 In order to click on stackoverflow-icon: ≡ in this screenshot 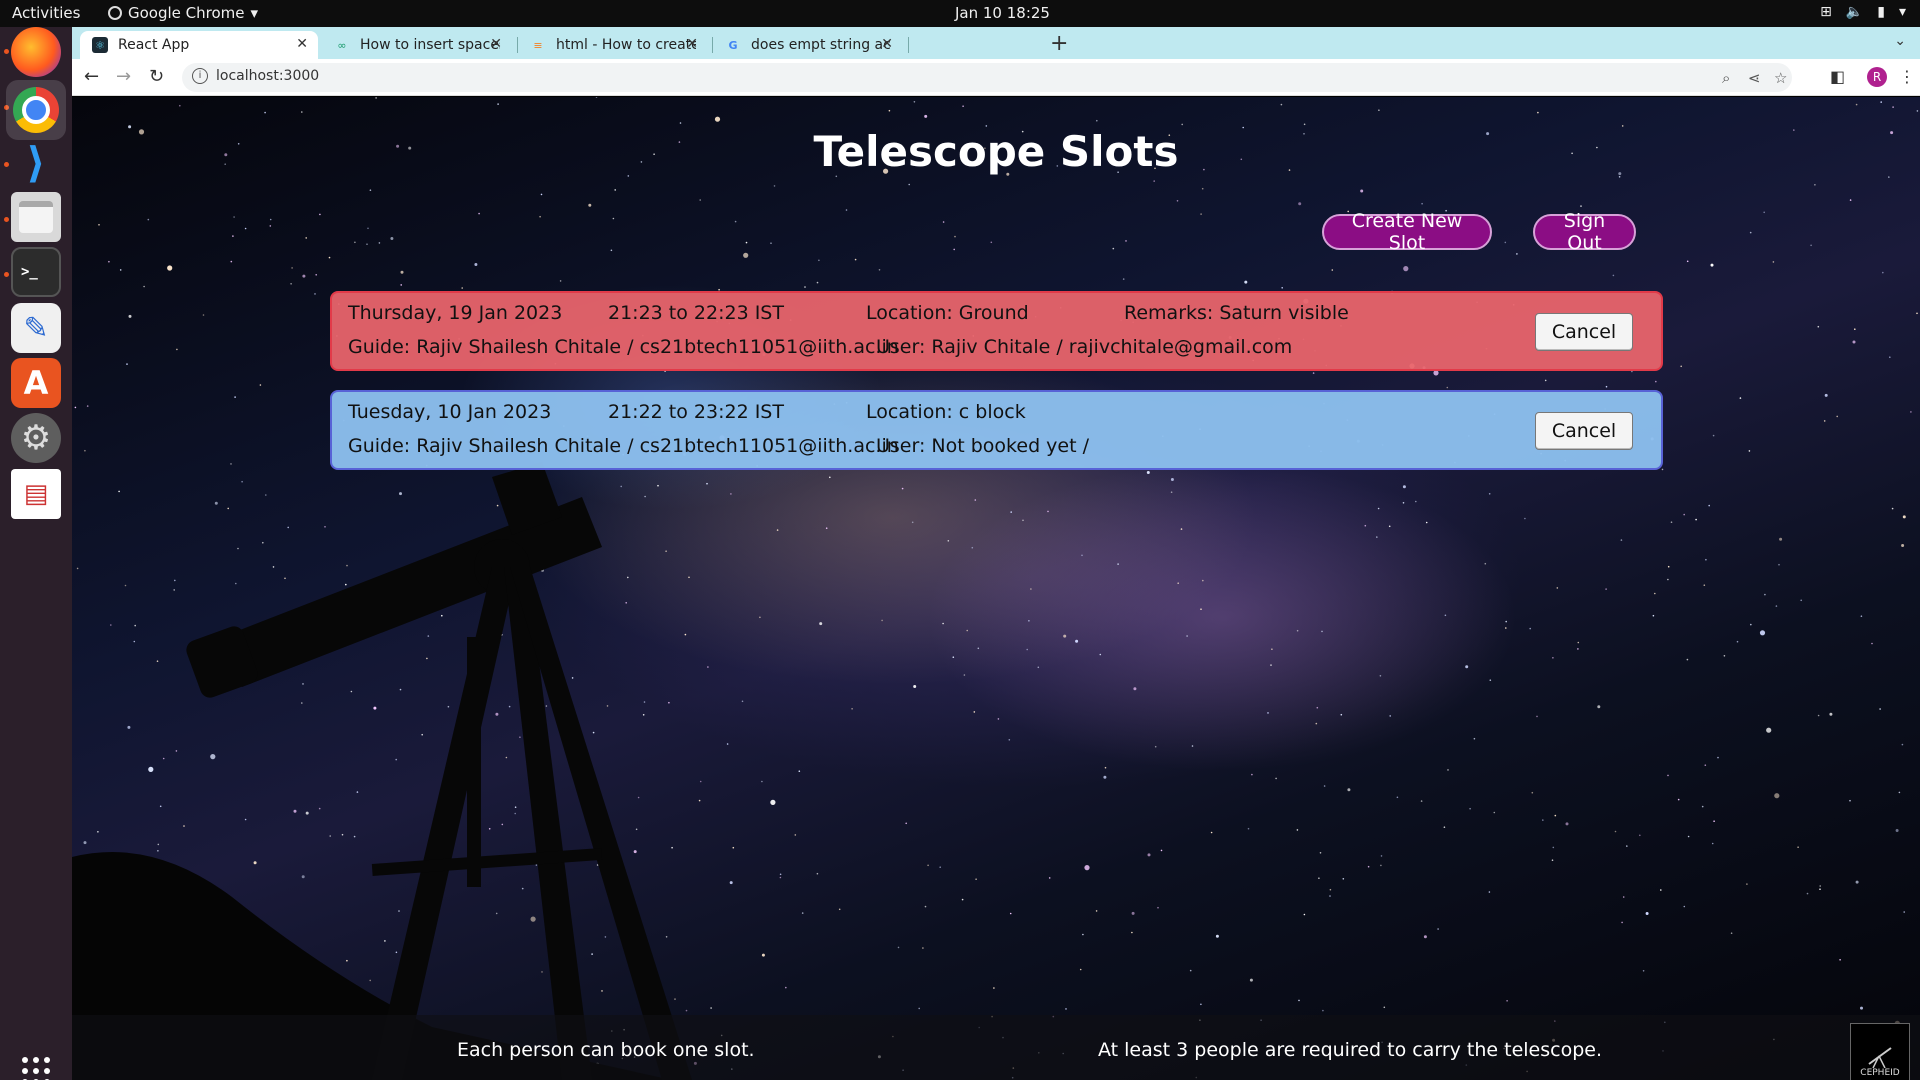, I will do `click(538, 45)`.